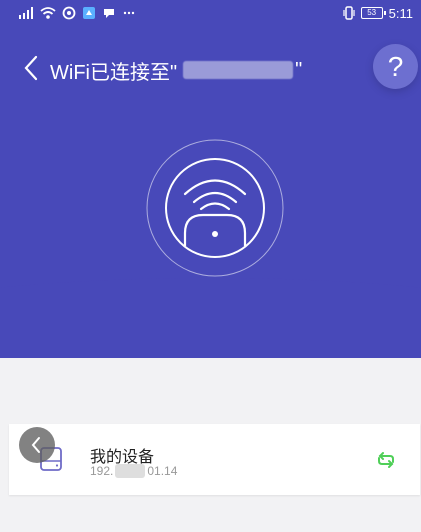  Describe the element at coordinates (400, 13) in the screenshot. I see `status-time: 5:11` at that location.